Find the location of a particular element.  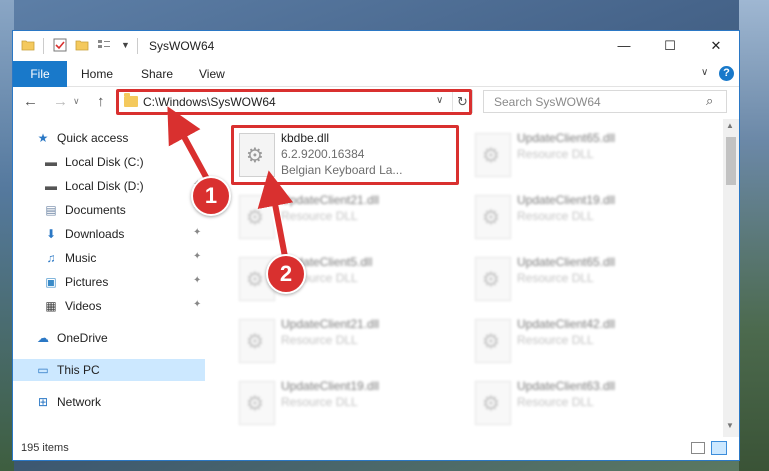

close-button: ✕ is located at coordinates (716, 46).